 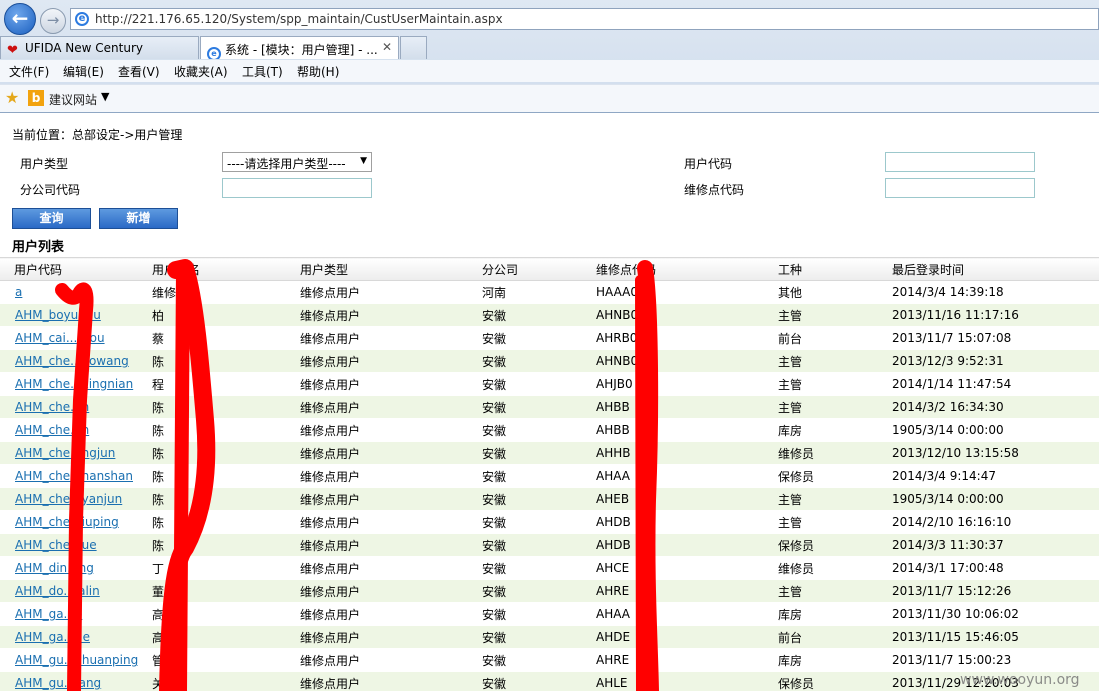 What do you see at coordinates (74, 384) in the screenshot?
I see `user-code-link: AHM_che...xingnian` at bounding box center [74, 384].